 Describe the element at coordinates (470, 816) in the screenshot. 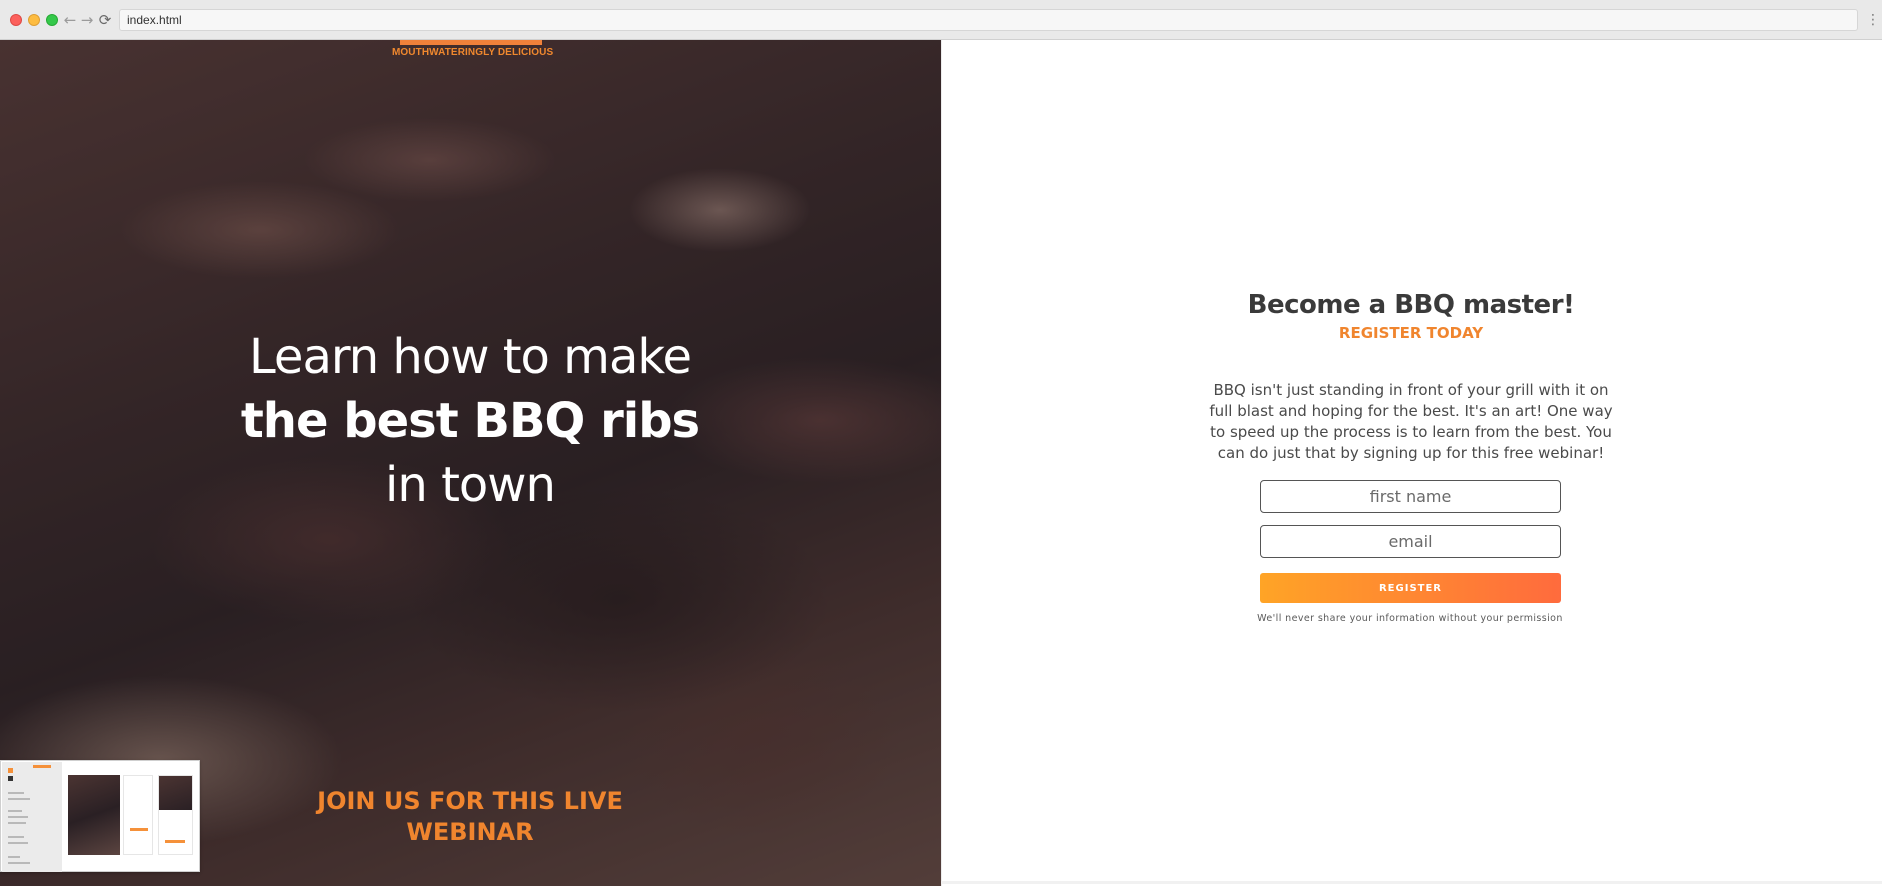

I see `webinar-cta-text: JOIN US FOR THIS LIVE WEBINAR` at that location.